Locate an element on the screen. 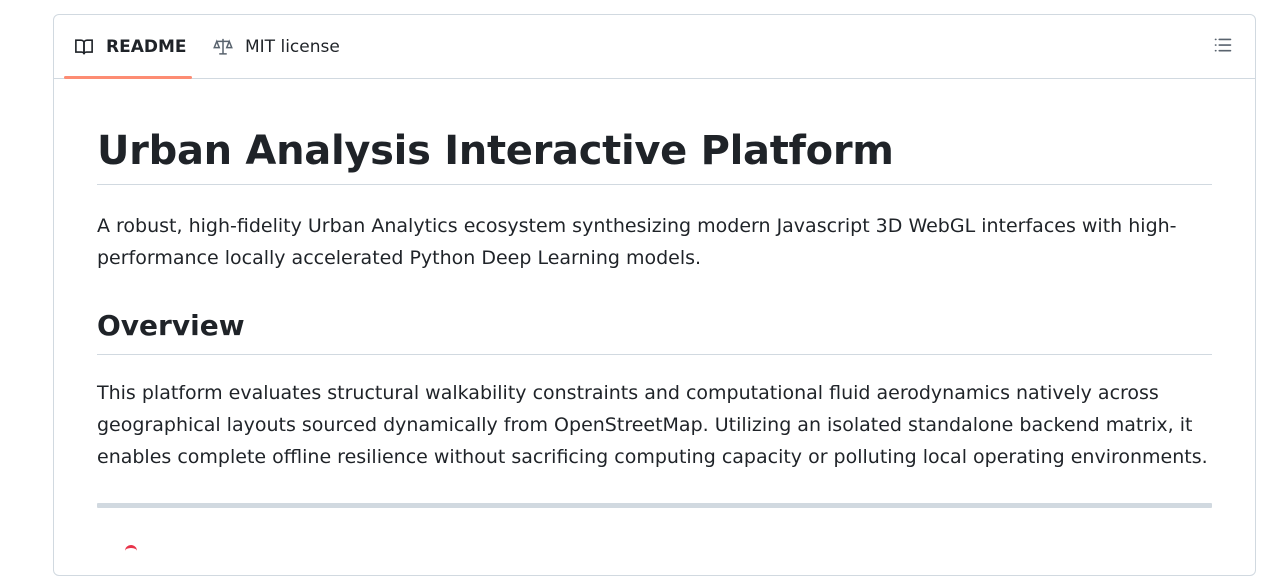 Image resolution: width=1280 pixels, height=576 pixels. list-icon is located at coordinates (1223, 47).